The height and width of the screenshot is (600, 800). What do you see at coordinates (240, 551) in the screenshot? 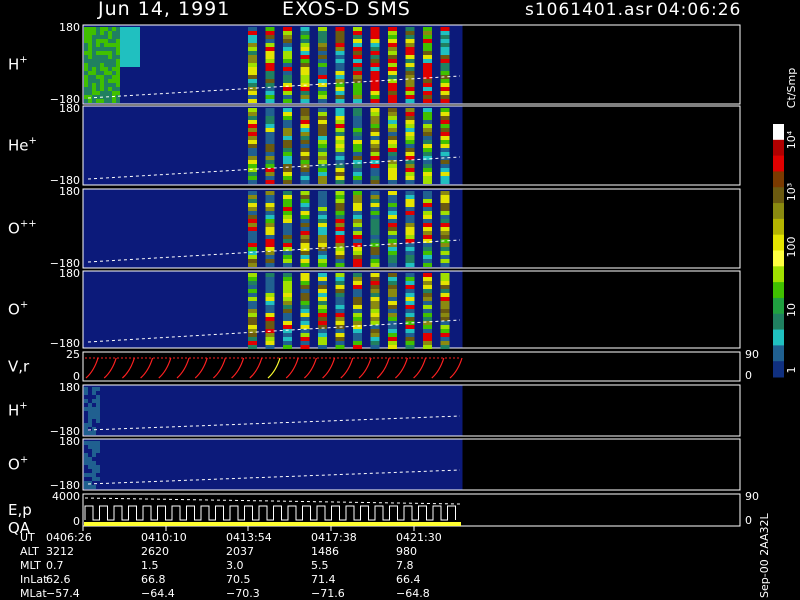
I see `ephemeris-value: 2037` at bounding box center [240, 551].